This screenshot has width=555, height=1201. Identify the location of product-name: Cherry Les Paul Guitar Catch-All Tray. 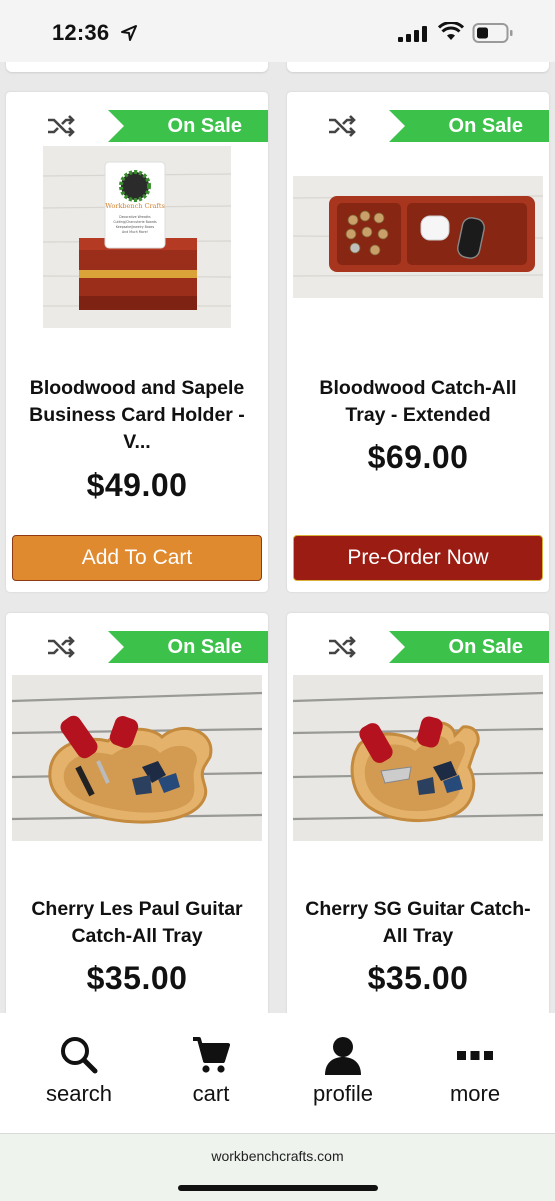
(137, 923).